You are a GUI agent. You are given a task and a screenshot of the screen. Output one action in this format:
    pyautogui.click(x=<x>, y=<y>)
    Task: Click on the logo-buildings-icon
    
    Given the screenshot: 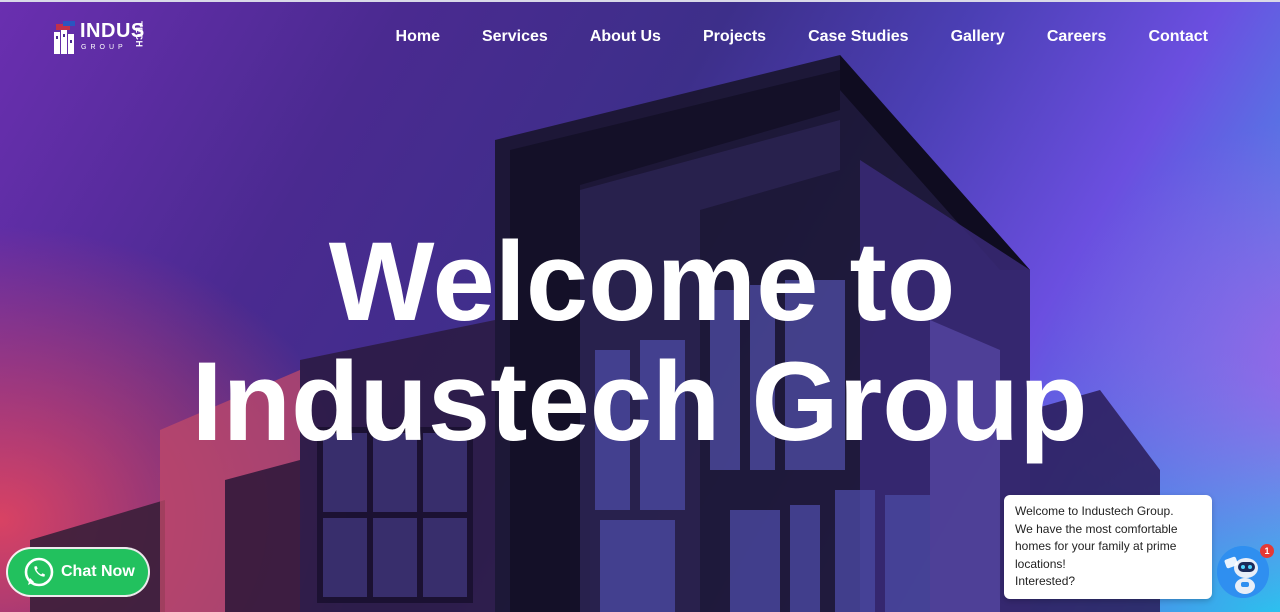 What is the action you would take?
    pyautogui.click(x=64, y=37)
    